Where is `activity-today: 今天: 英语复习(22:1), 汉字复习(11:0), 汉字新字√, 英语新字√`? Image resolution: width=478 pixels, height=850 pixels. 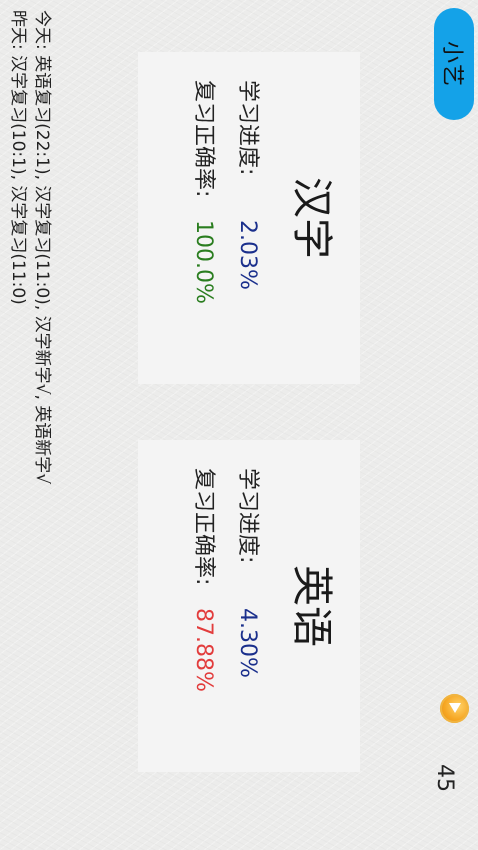 activity-today: 今天: 英语复习(22:1), 汉字复习(11:0), 汉字新字√, 英语新字√ is located at coordinates (42, 247).